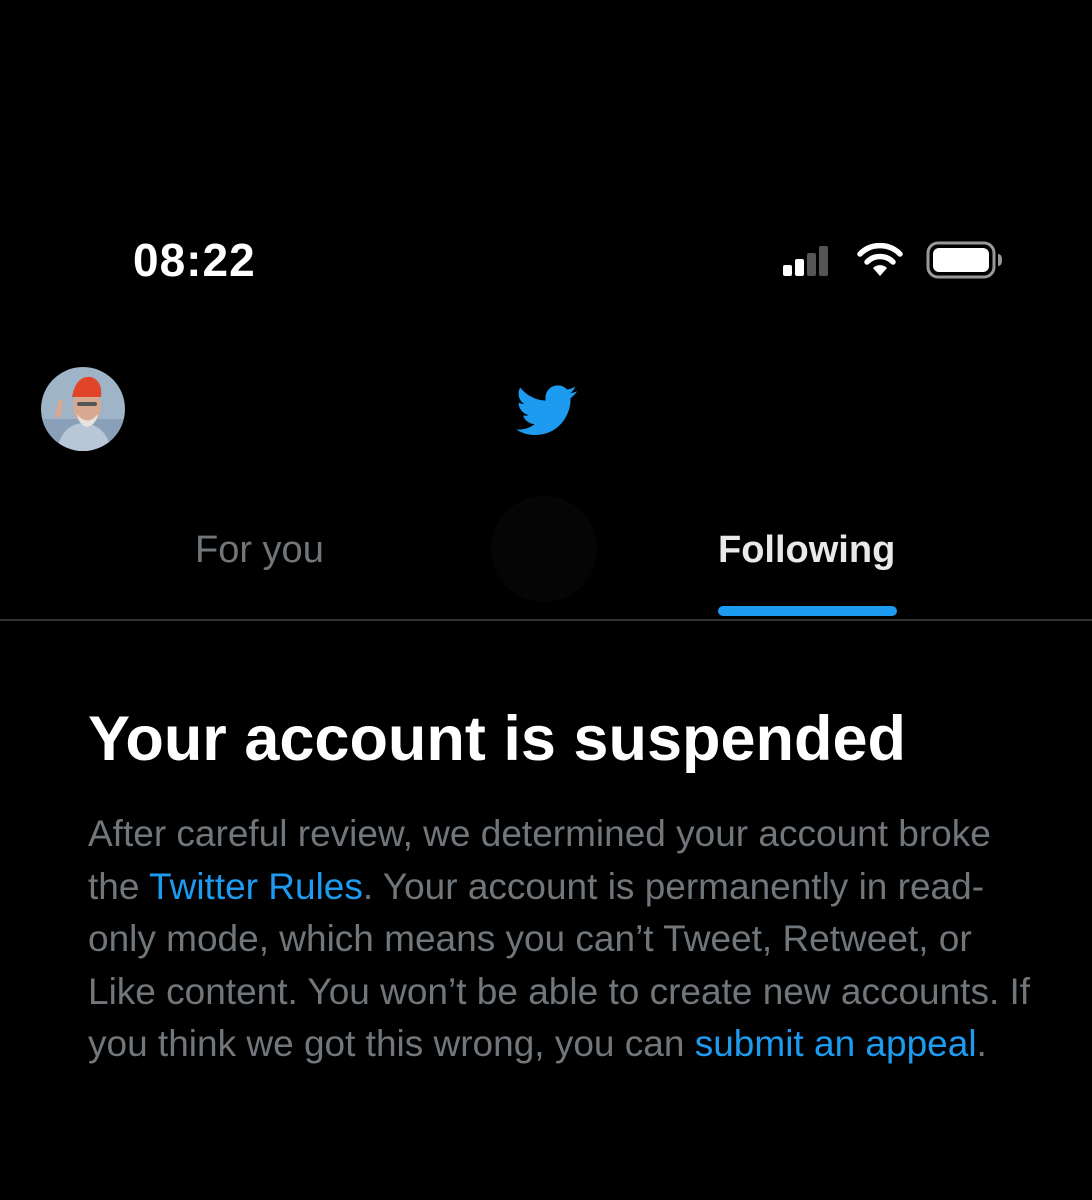 This screenshot has height=1200, width=1092. I want to click on wifi-icon, so click(880, 259).